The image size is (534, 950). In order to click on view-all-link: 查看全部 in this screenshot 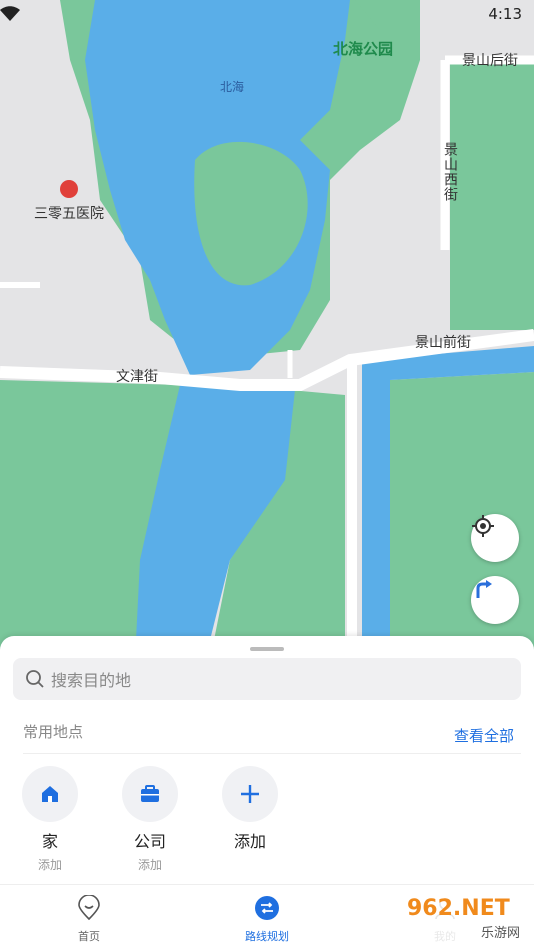, I will do `click(484, 735)`.